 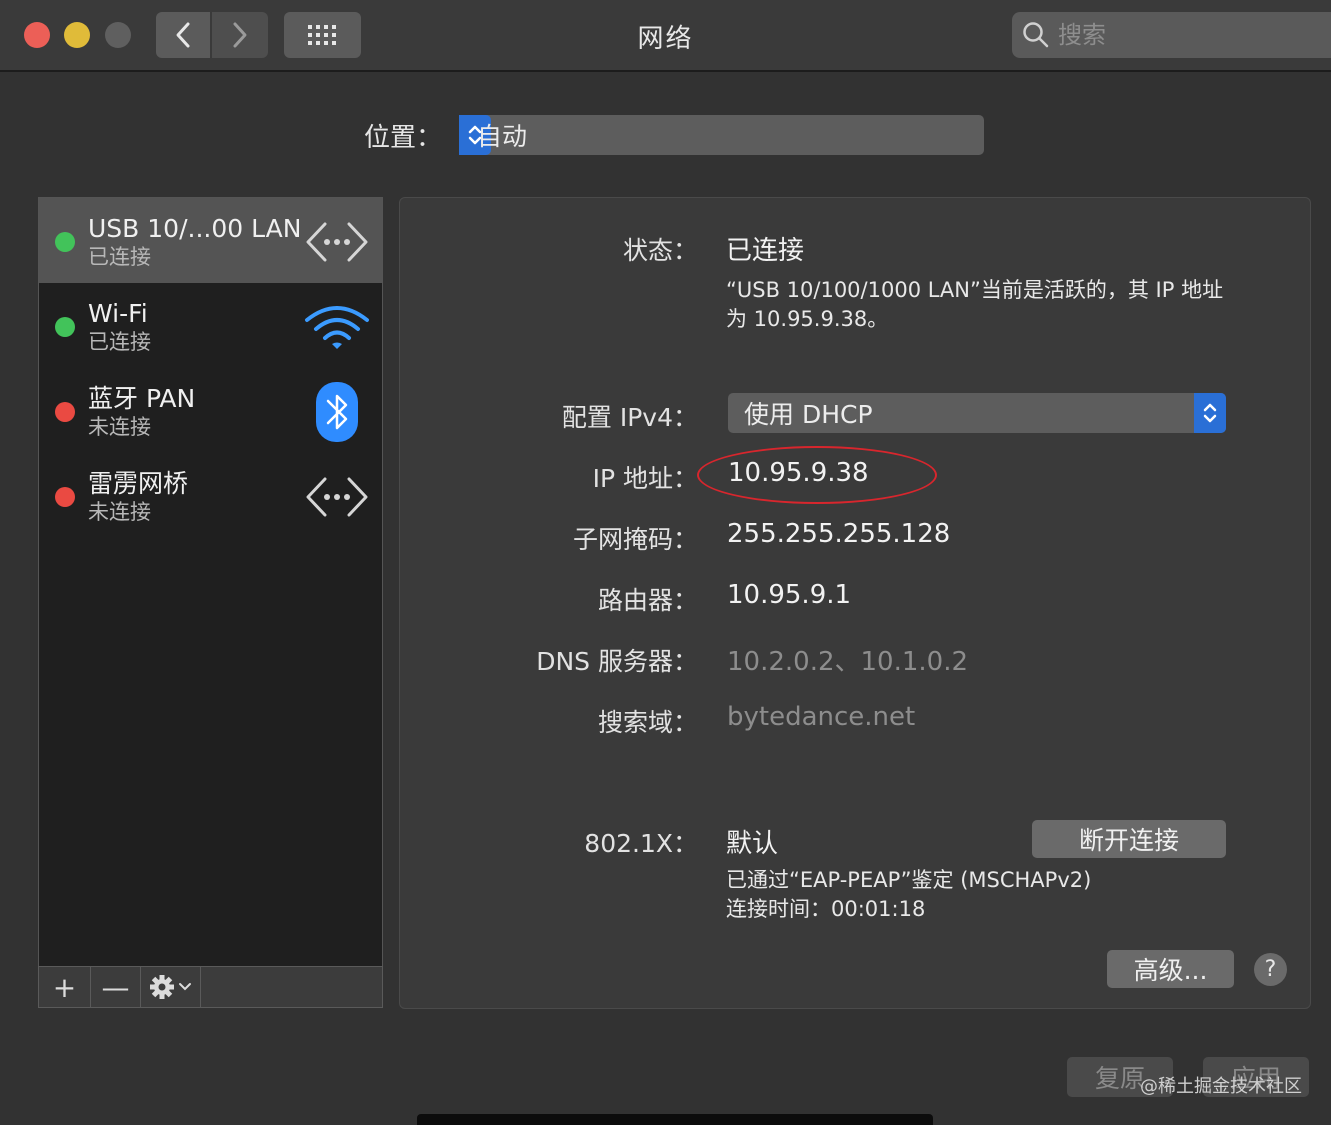 I want to click on search-icon, so click(x=1036, y=35).